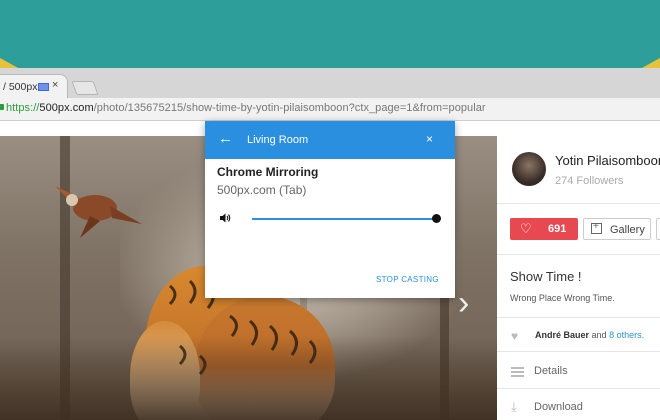 The height and width of the screenshot is (420, 660). I want to click on photo-bird, so click(98, 212).